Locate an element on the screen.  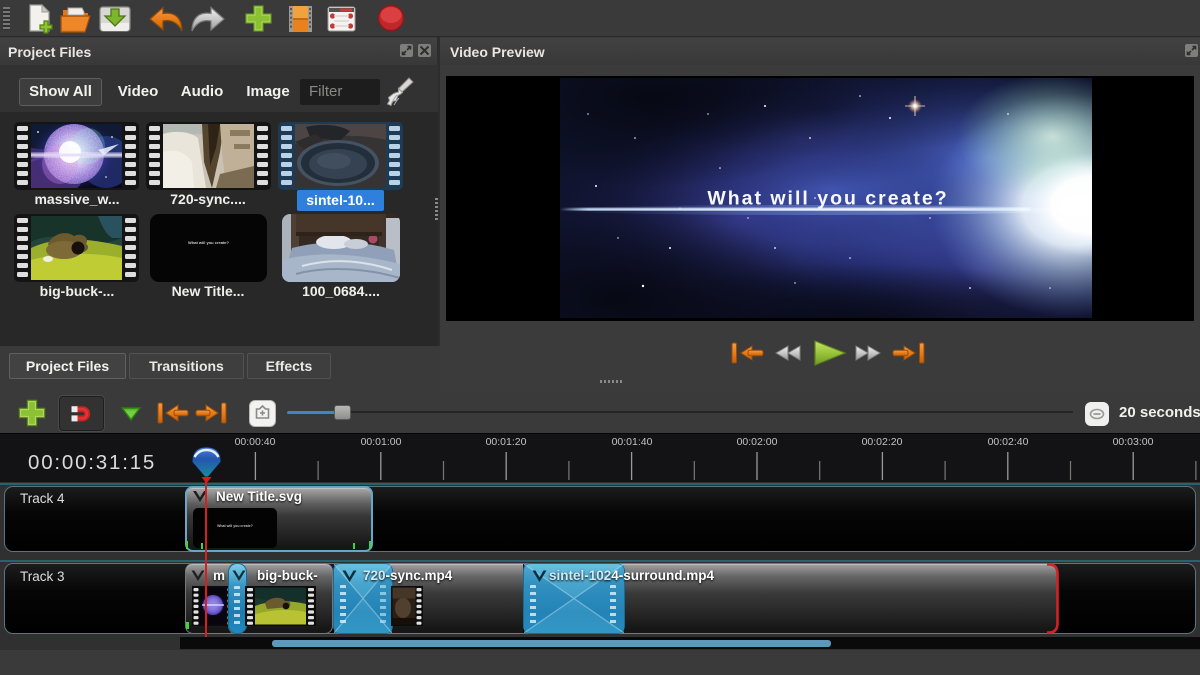
svg-text: What will you create? is located at coordinates (827, 199).